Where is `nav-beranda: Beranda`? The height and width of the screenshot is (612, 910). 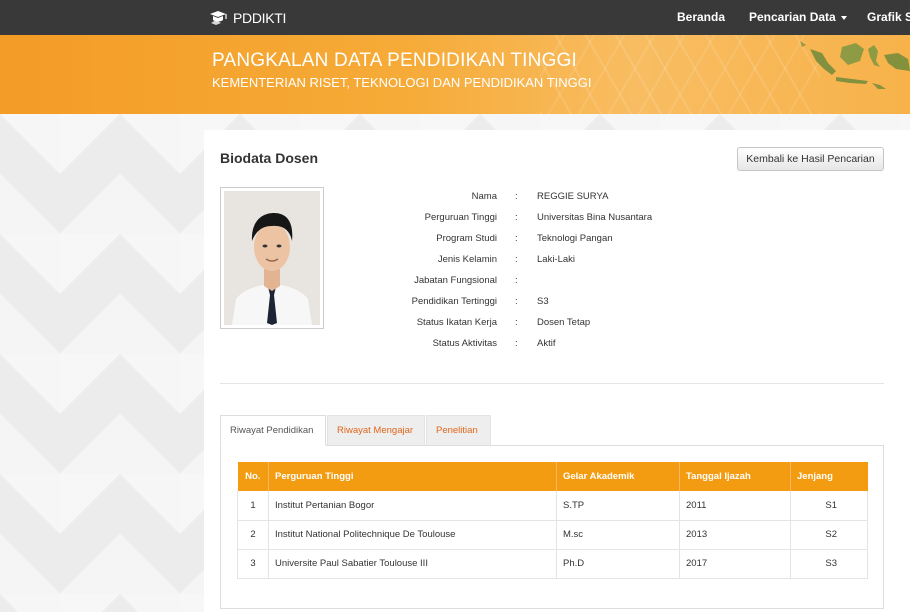
nav-beranda: Beranda is located at coordinates (701, 17).